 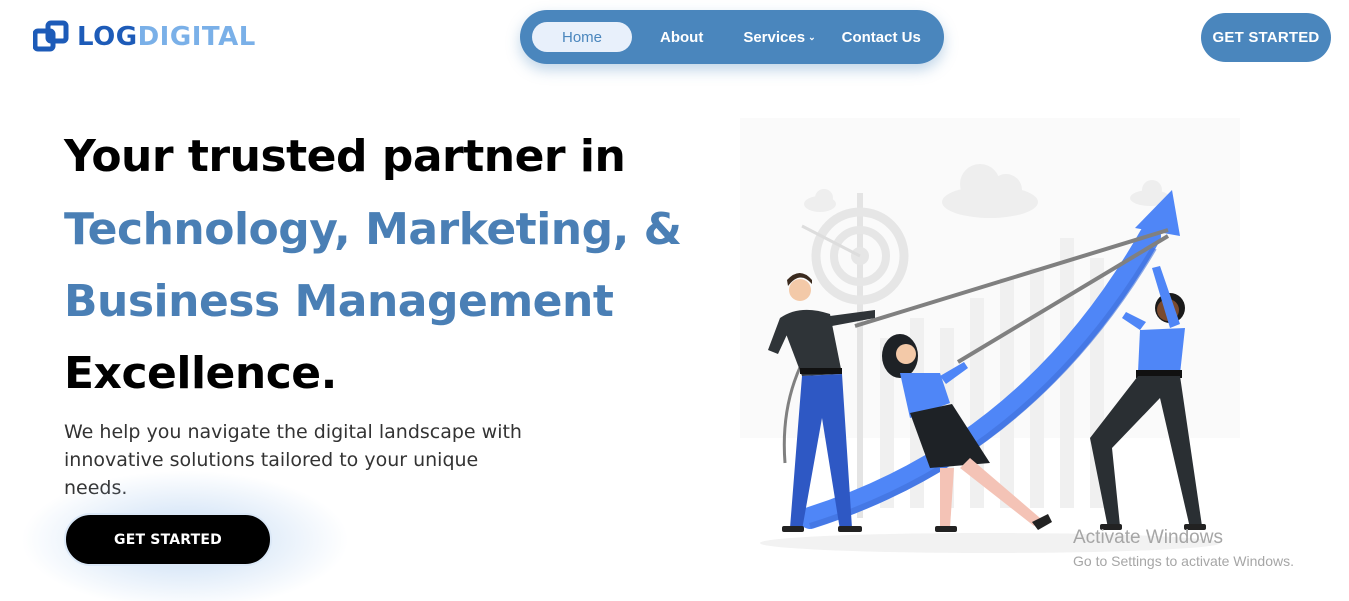 What do you see at coordinates (812, 37) in the screenshot?
I see `chevron-down-icon: ⌄` at bounding box center [812, 37].